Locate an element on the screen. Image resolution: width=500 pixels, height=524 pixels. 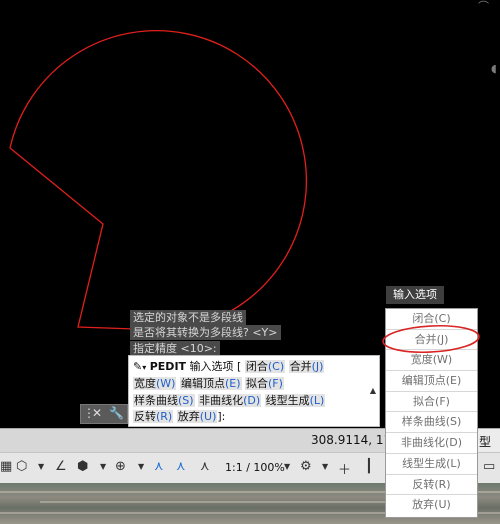
option-join: 合并(J) is located at coordinates (306, 366).